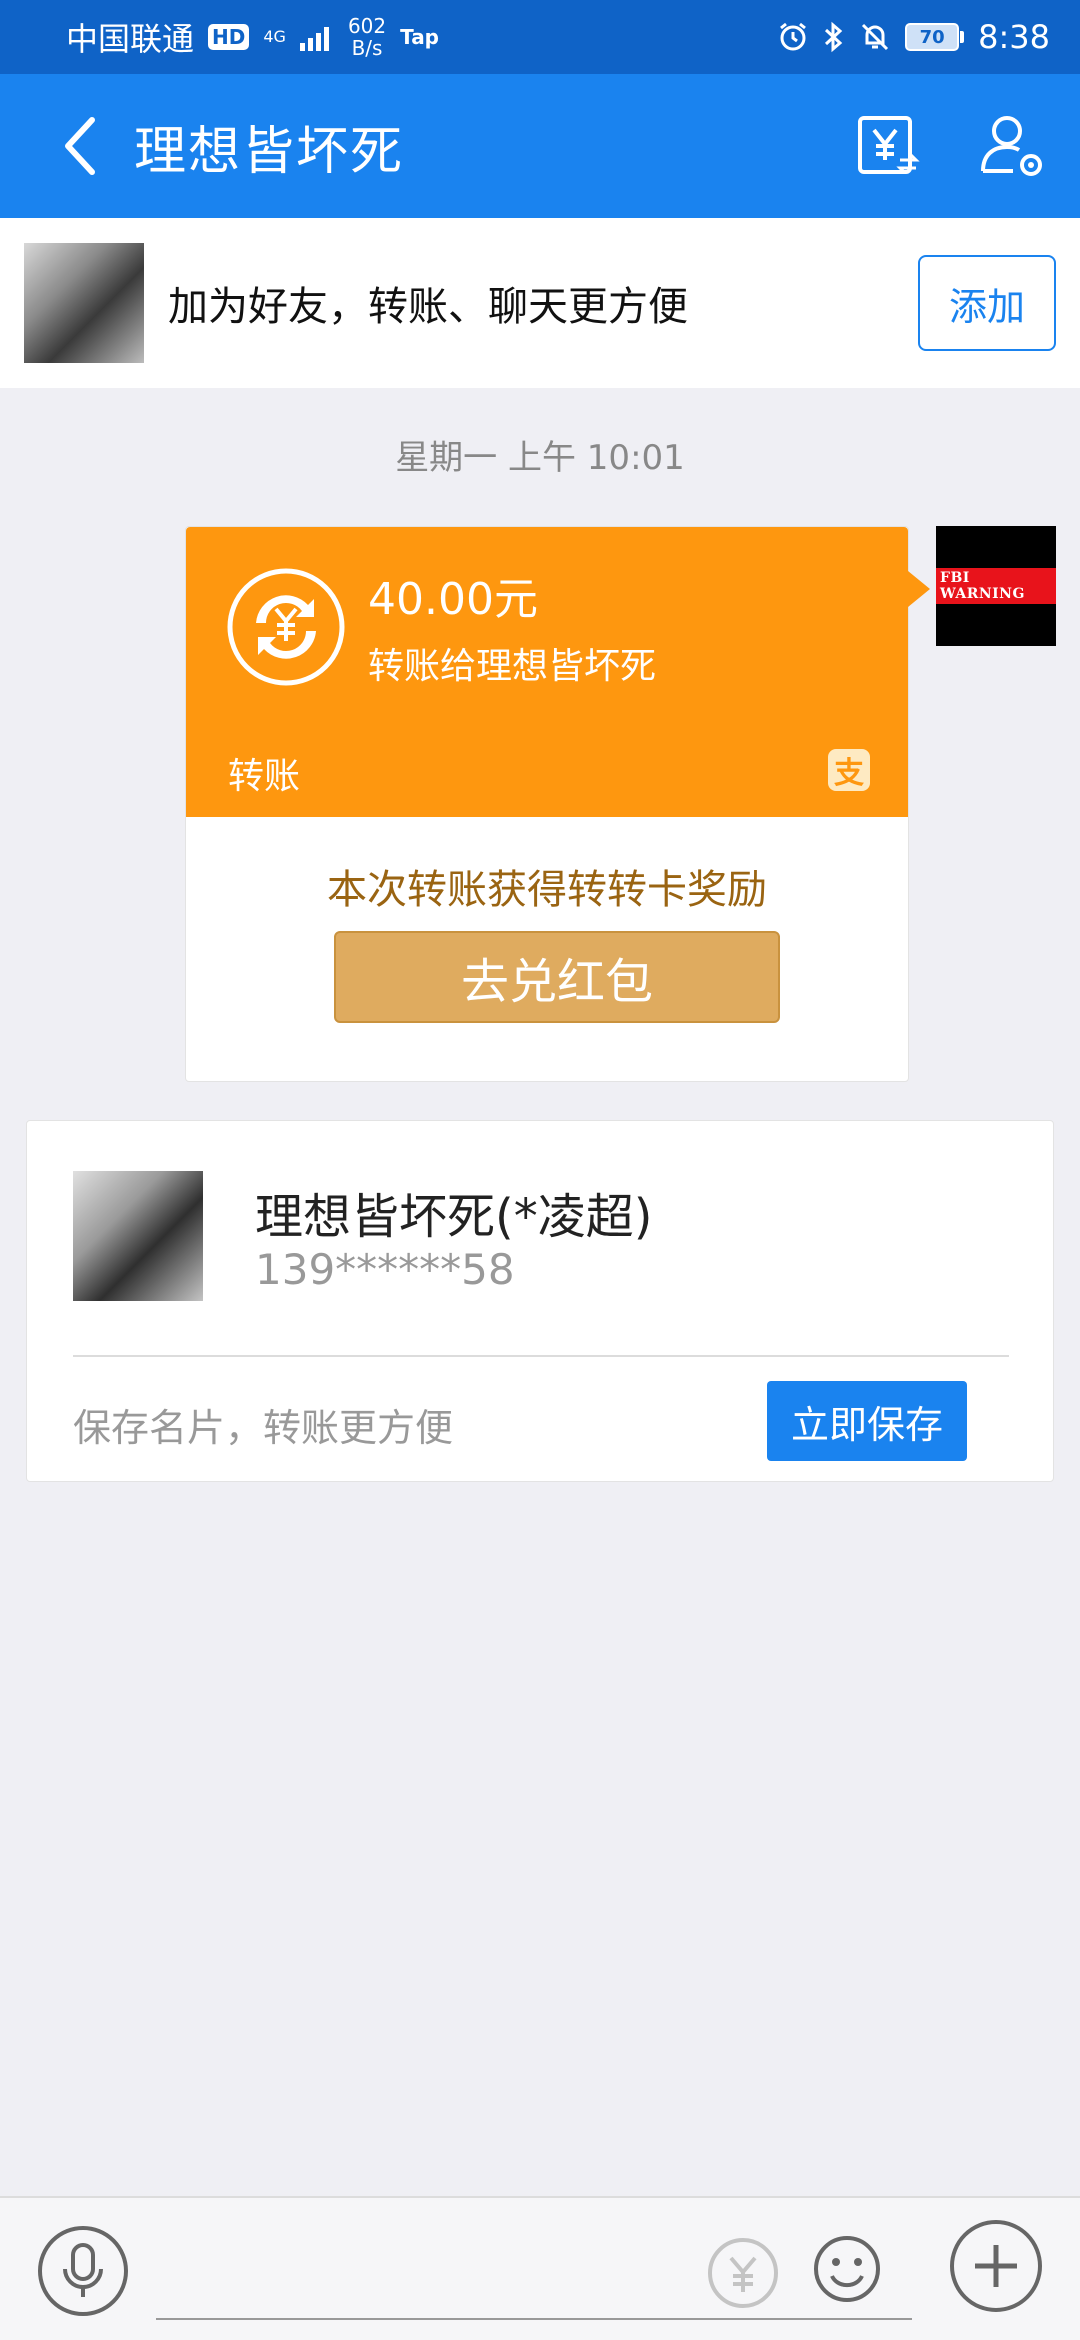  I want to click on voice-button, so click(83, 2271).